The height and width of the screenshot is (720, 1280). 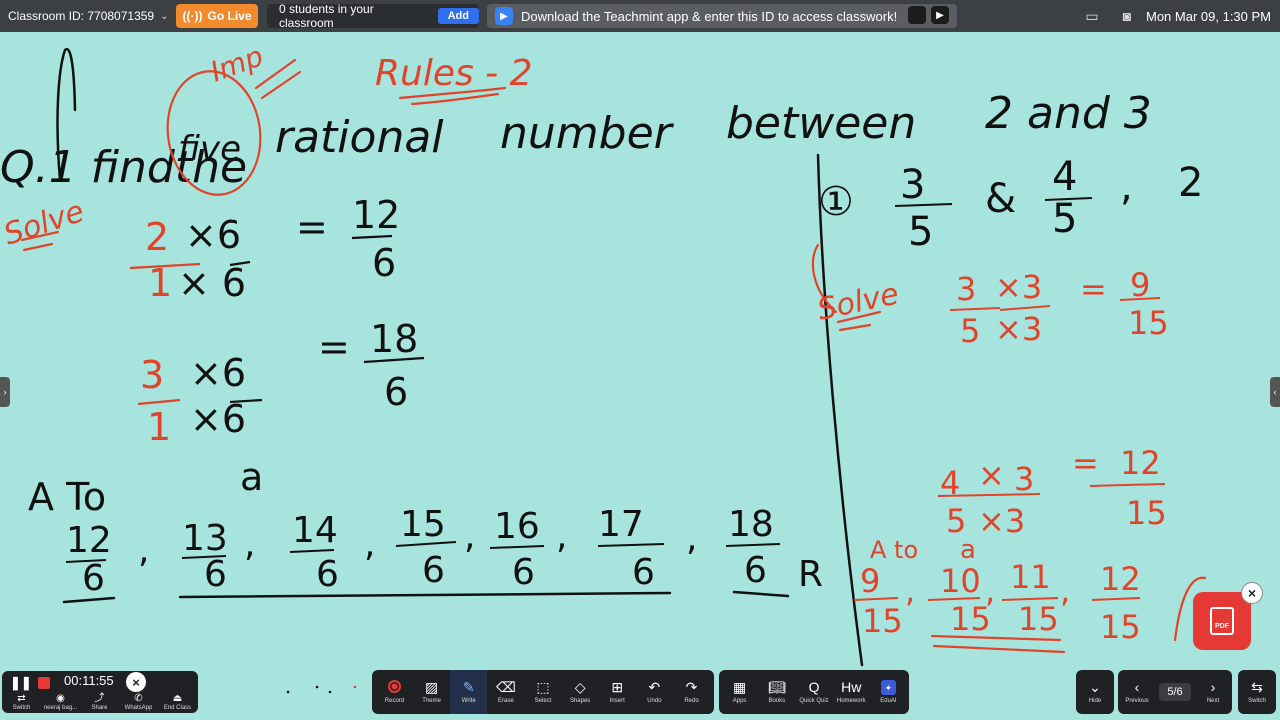 I want to click on select-button: ⬚ Select, so click(x=543, y=692).